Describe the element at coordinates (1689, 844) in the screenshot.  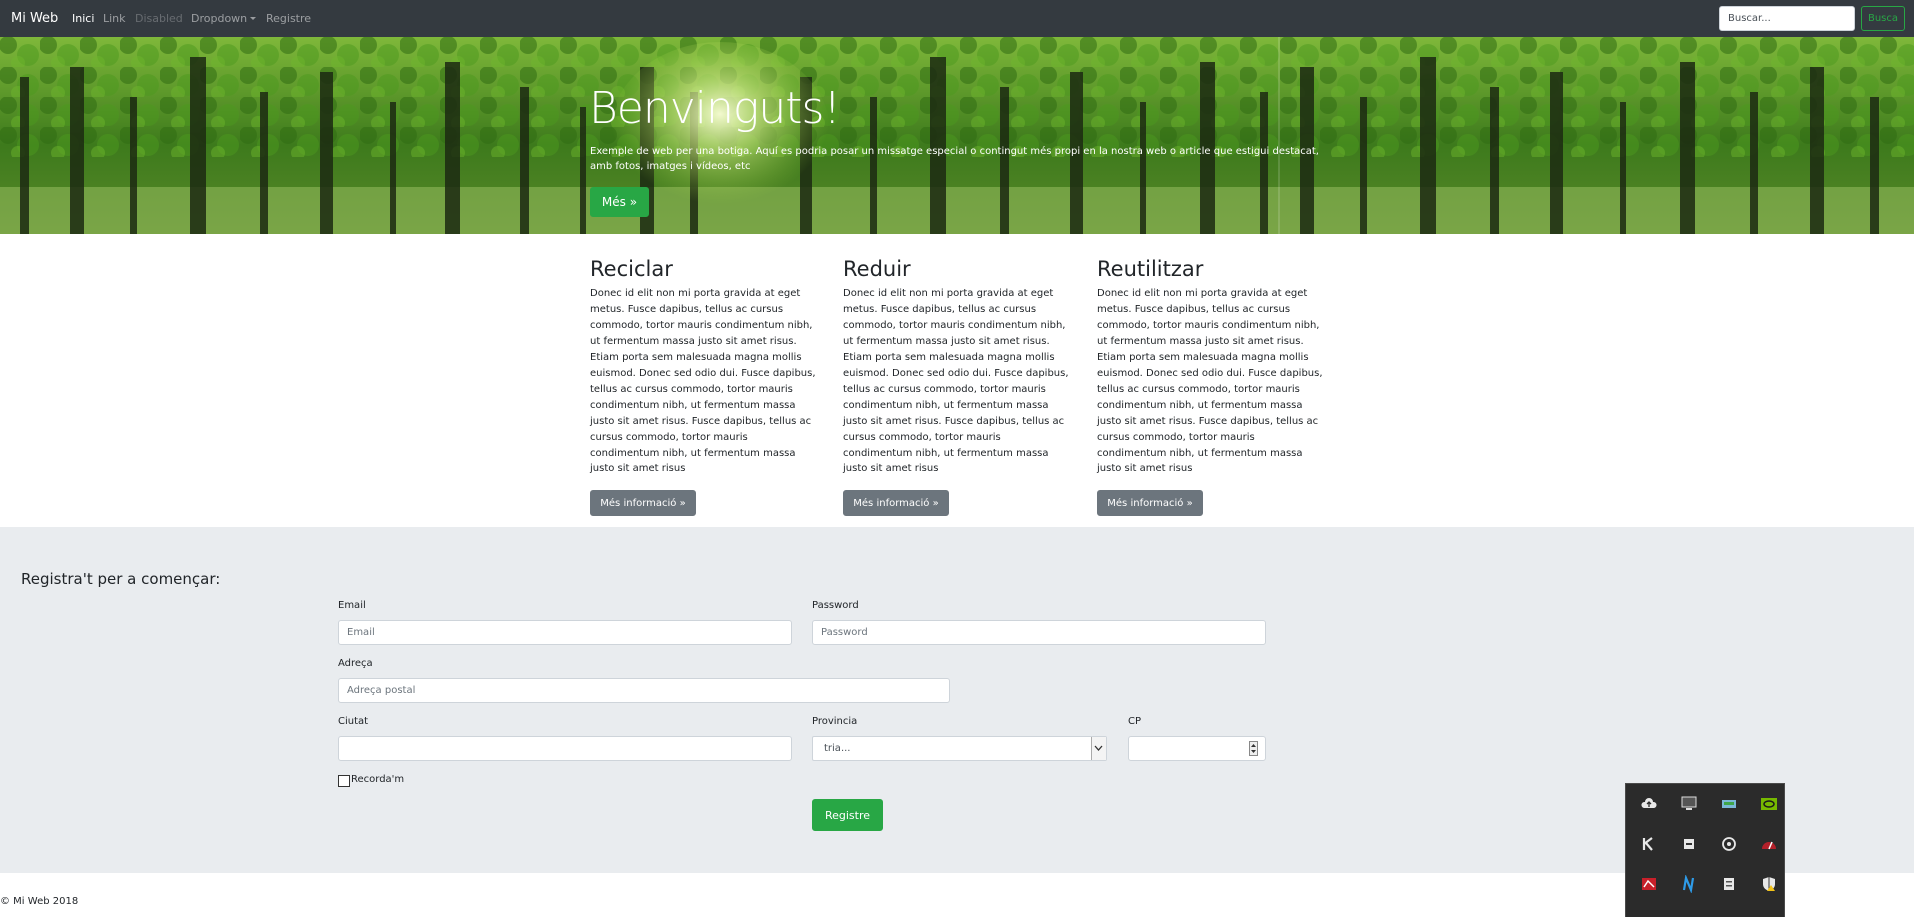
I see `chip-icon` at that location.